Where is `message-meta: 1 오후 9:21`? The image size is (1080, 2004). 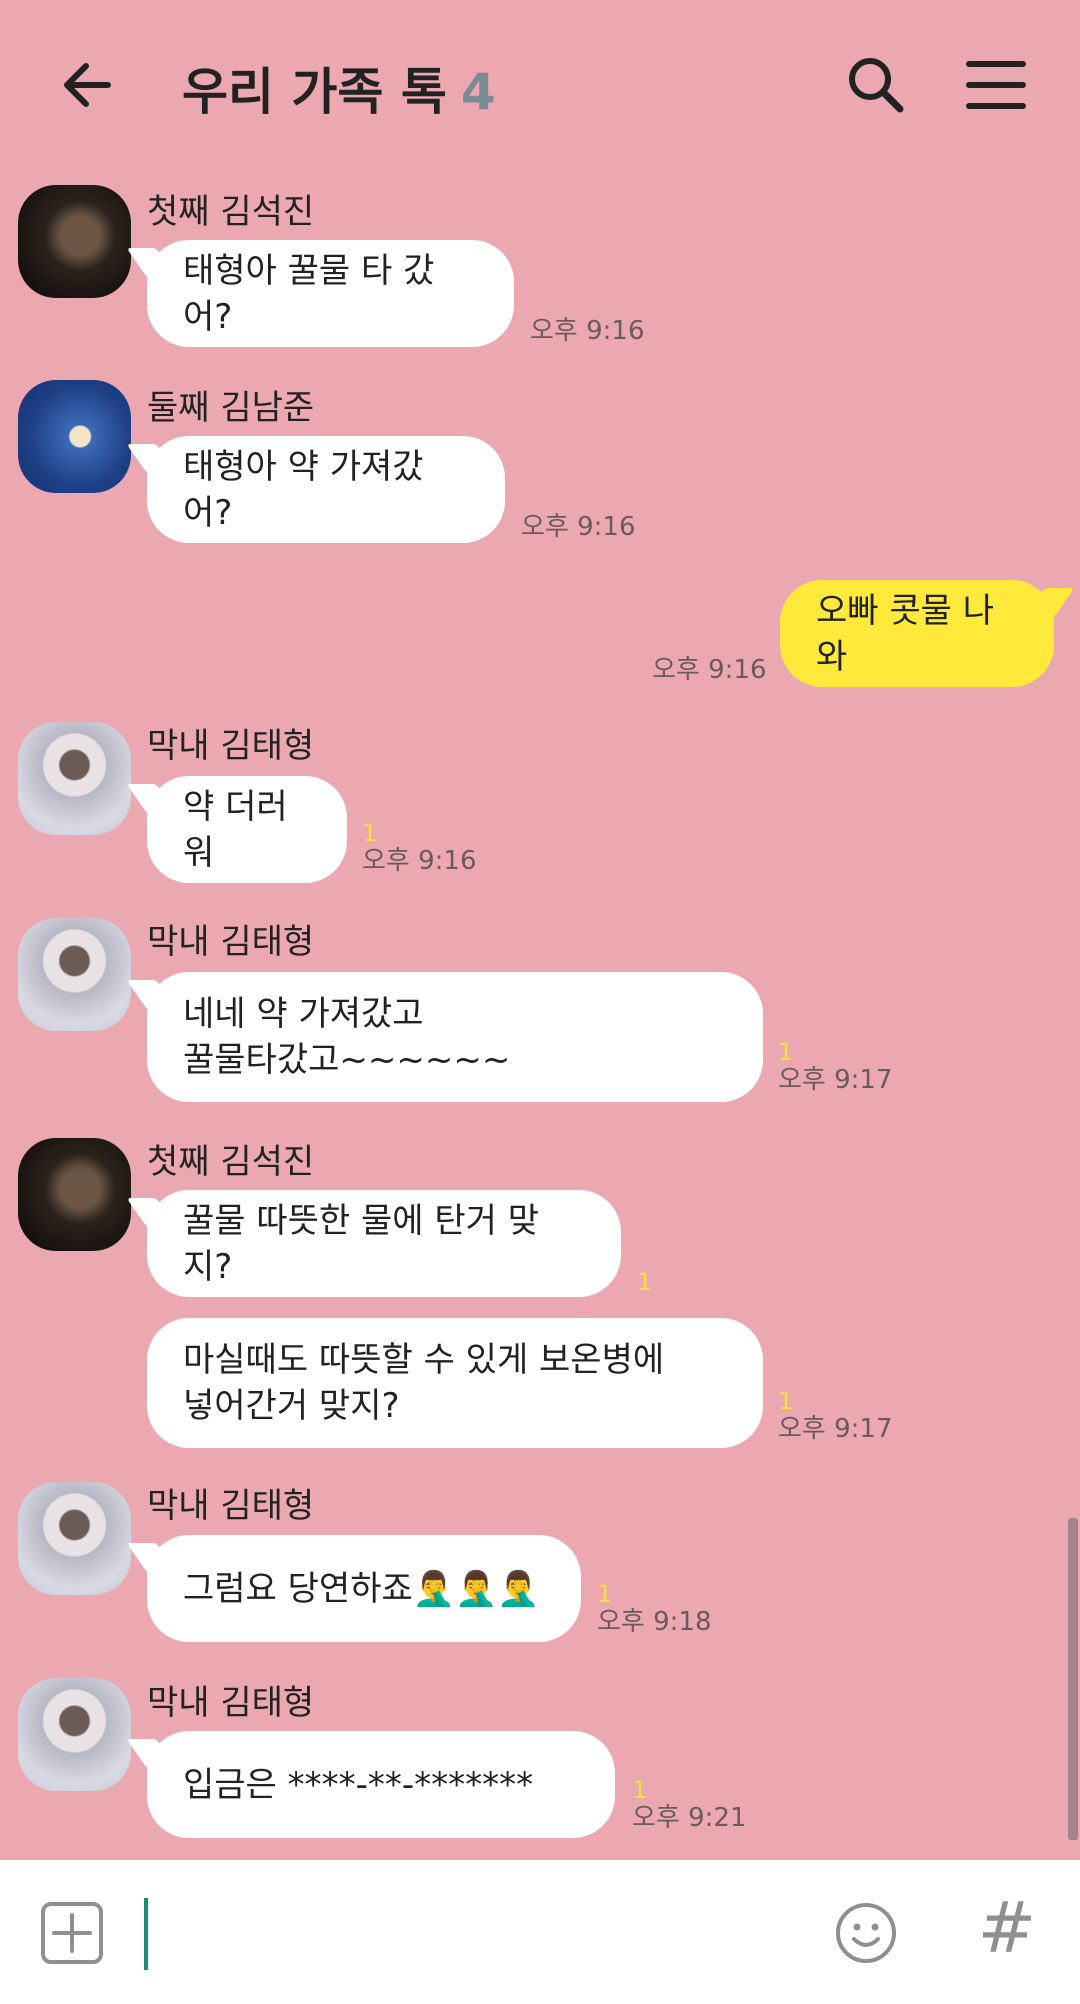
message-meta: 1 오후 9:21 is located at coordinates (689, 1805).